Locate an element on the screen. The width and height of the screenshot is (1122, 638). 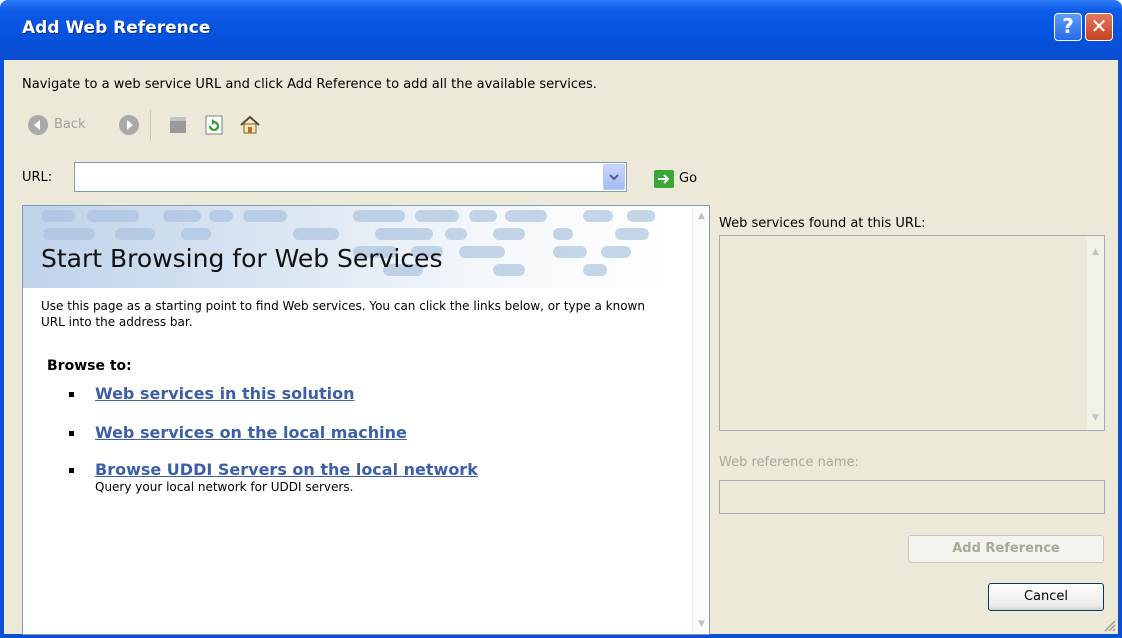
close-button: ✕ is located at coordinates (1099, 27).